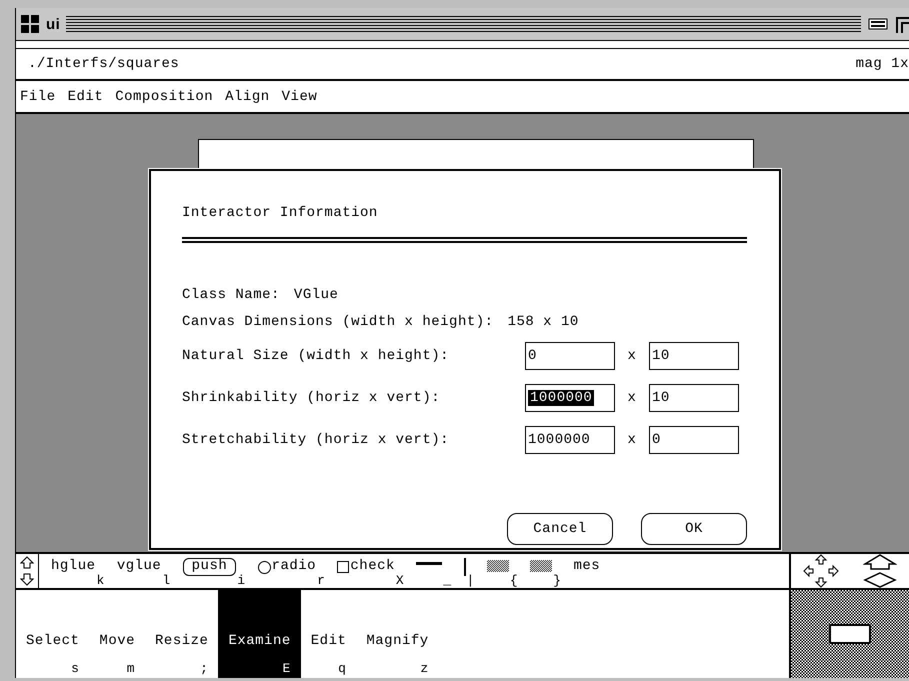 This screenshot has height=681, width=909. Describe the element at coordinates (181, 634) in the screenshot. I see `mode-tab: Resize ;` at that location.